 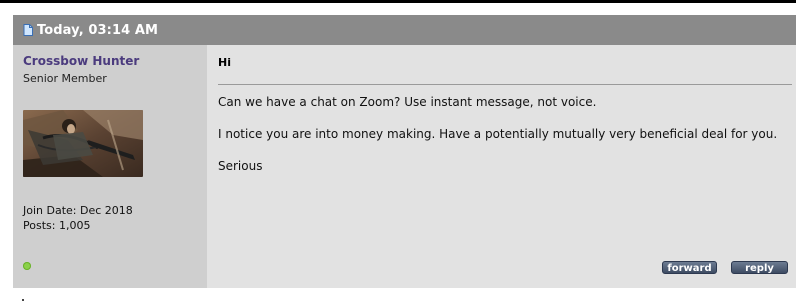 I want to click on username-link: Crossbow Hunter, so click(x=81, y=61).